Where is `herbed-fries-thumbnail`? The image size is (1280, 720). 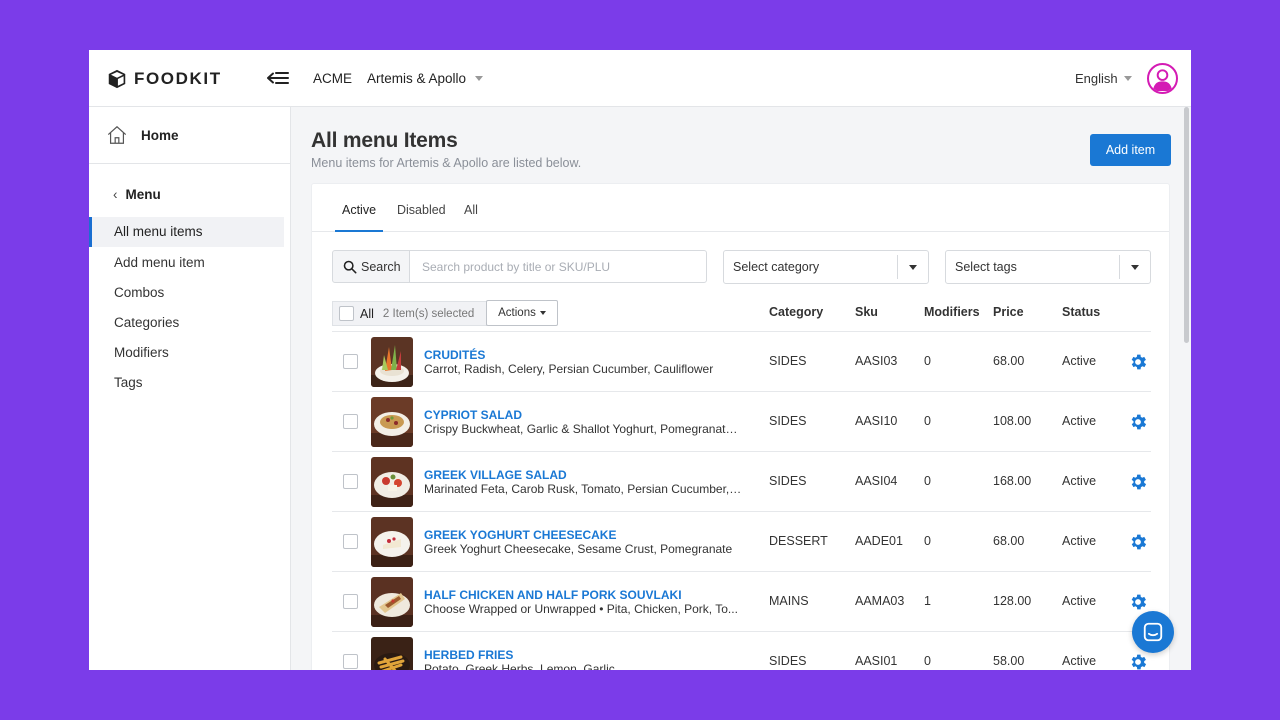 herbed-fries-thumbnail is located at coordinates (392, 653).